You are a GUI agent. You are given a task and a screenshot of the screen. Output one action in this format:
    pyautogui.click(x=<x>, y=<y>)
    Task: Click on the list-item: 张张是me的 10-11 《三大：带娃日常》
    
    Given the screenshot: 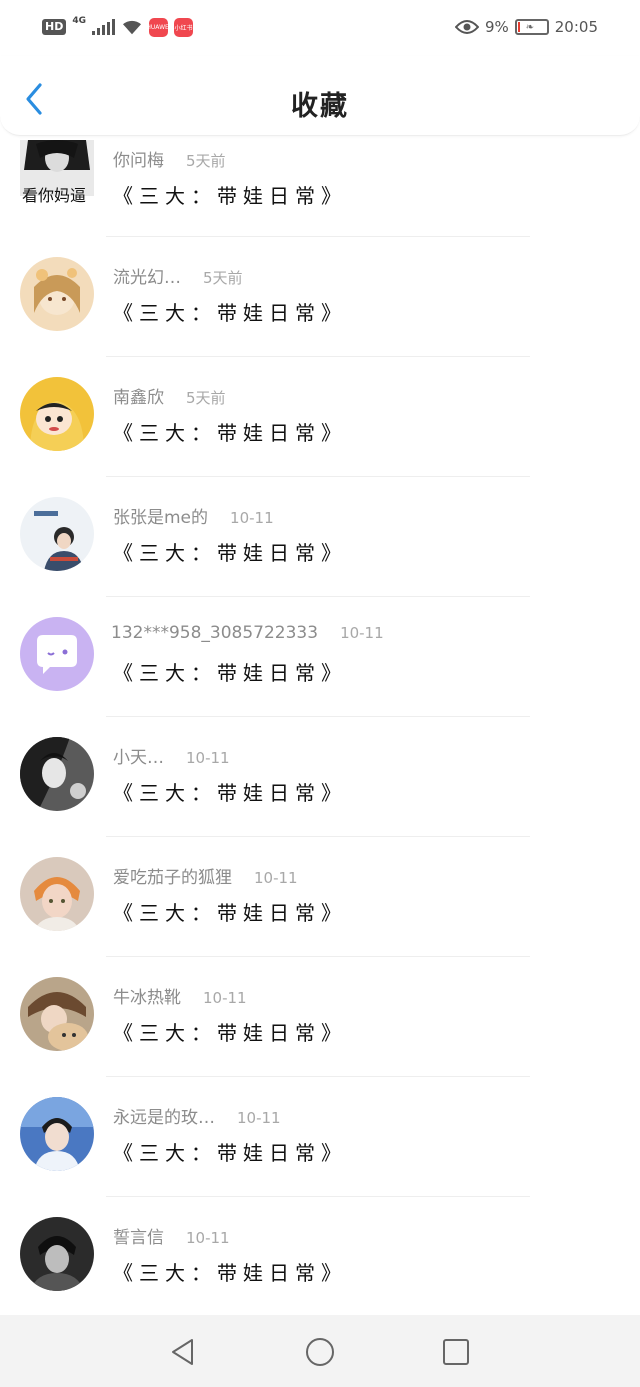 What is the action you would take?
    pyautogui.click(x=320, y=537)
    